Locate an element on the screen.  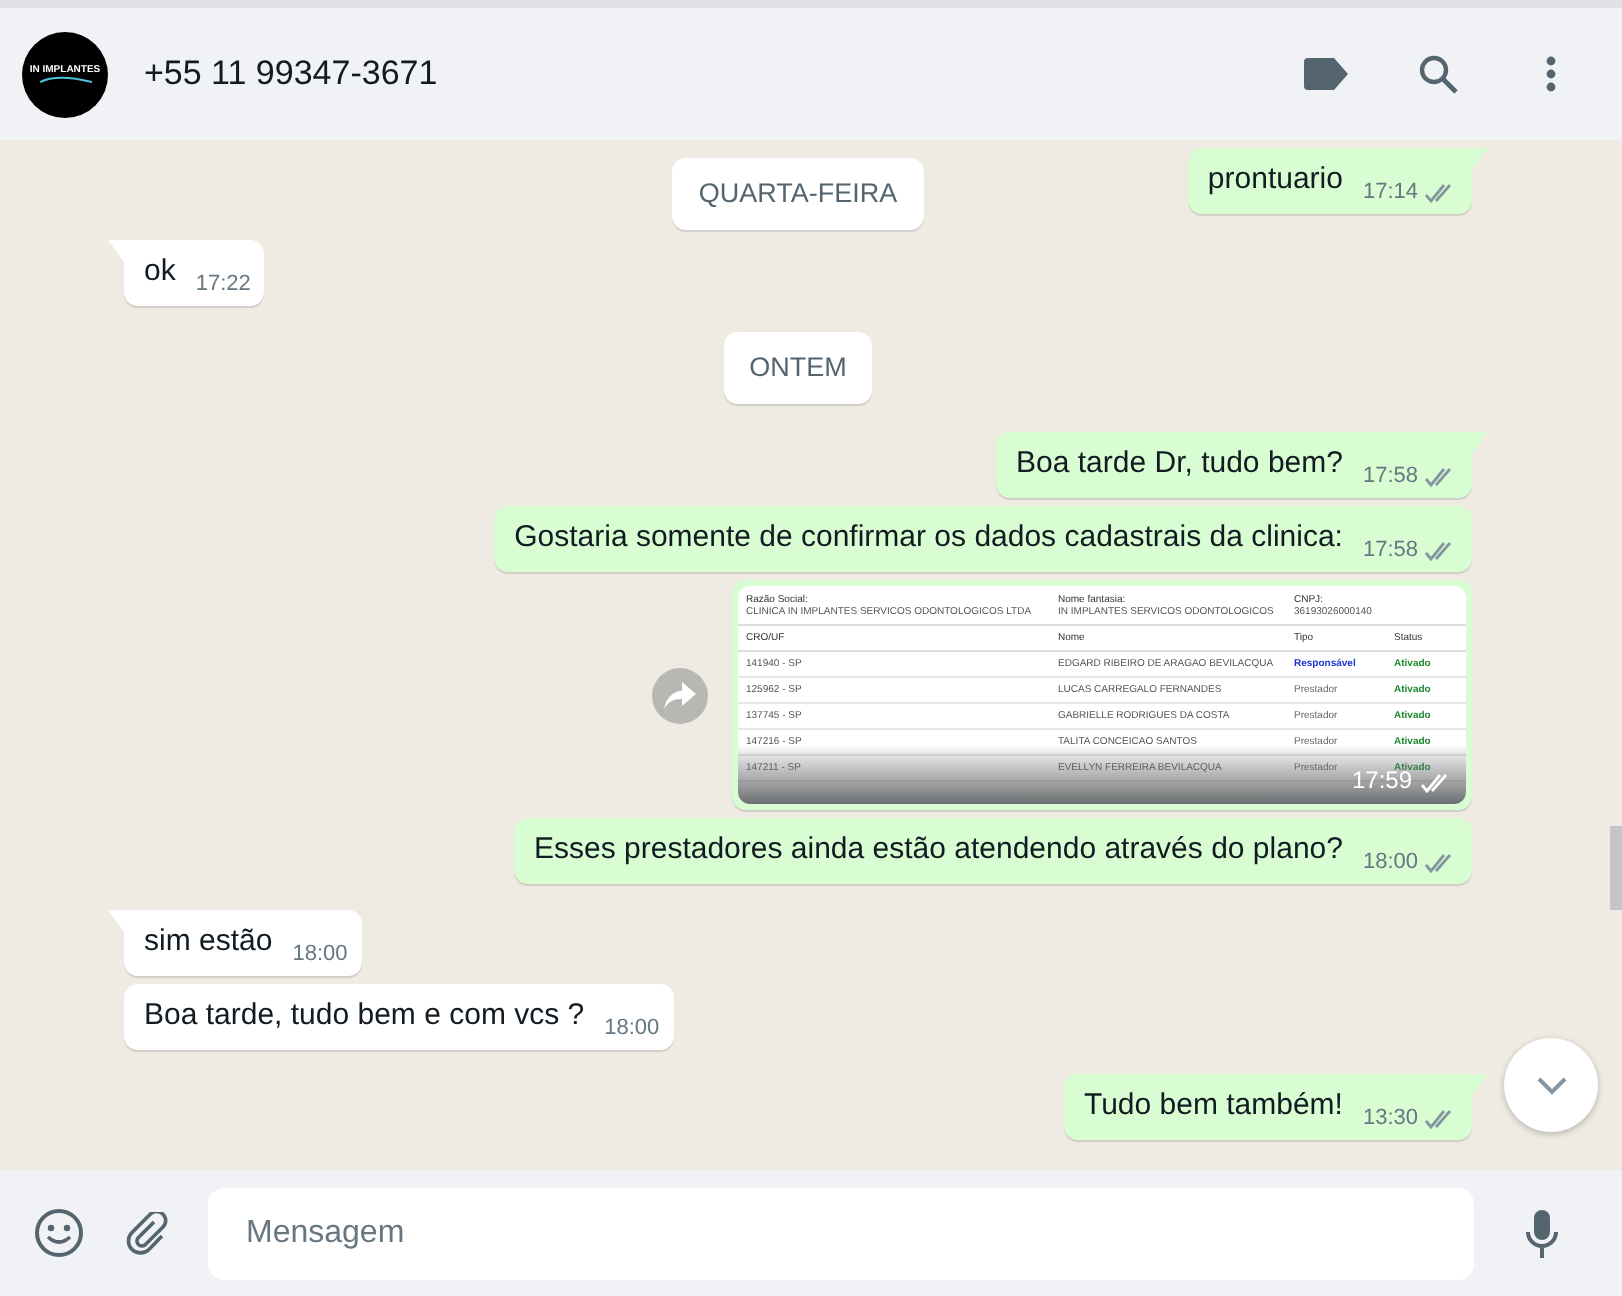
emoji-button is located at coordinates (58, 1233).